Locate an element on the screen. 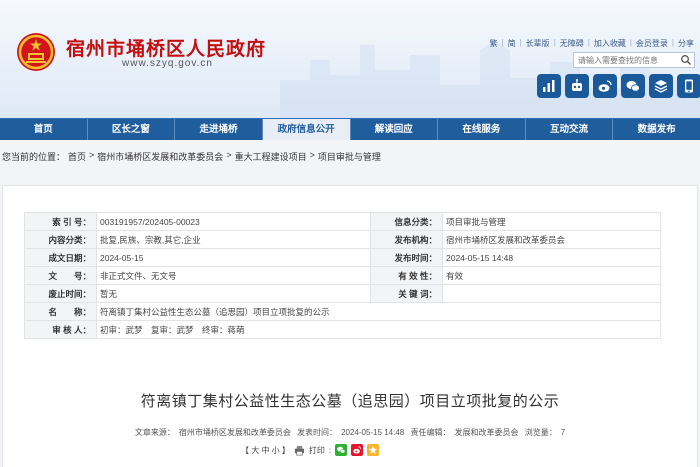 This screenshot has height=467, width=700. table-row: 名 称： 符离镇丁集村公益性生态公墓（追思园）项目立项批复的公示 is located at coordinates (342, 311).